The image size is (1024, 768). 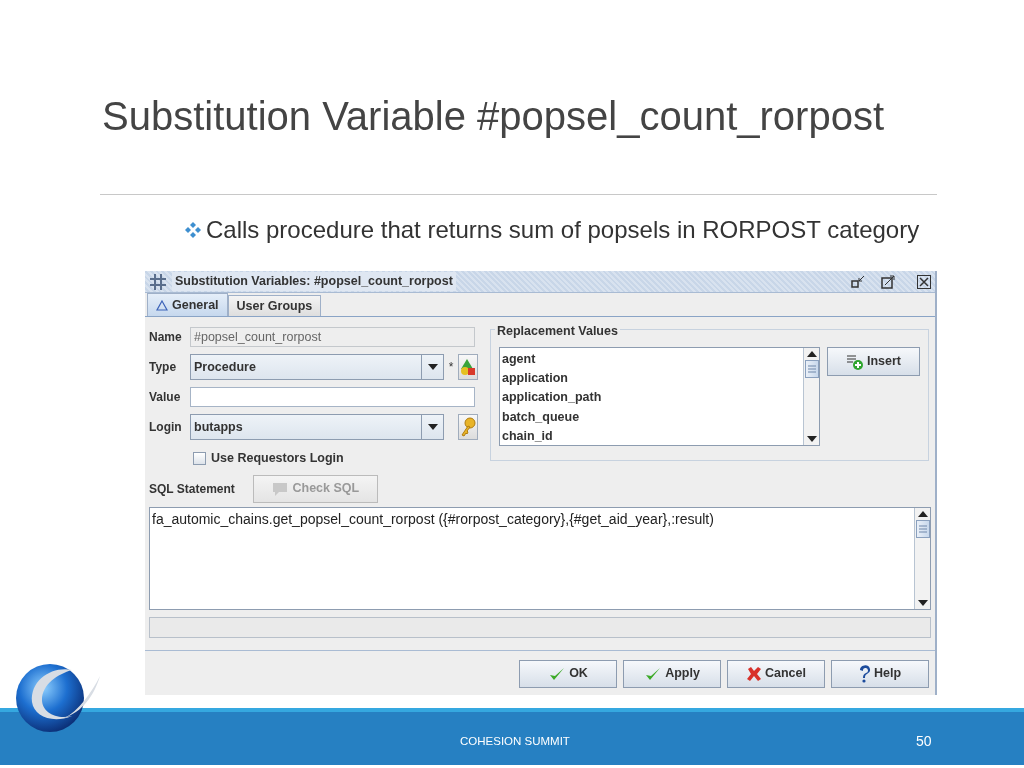 I want to click on list-item: agent, so click(x=651, y=360).